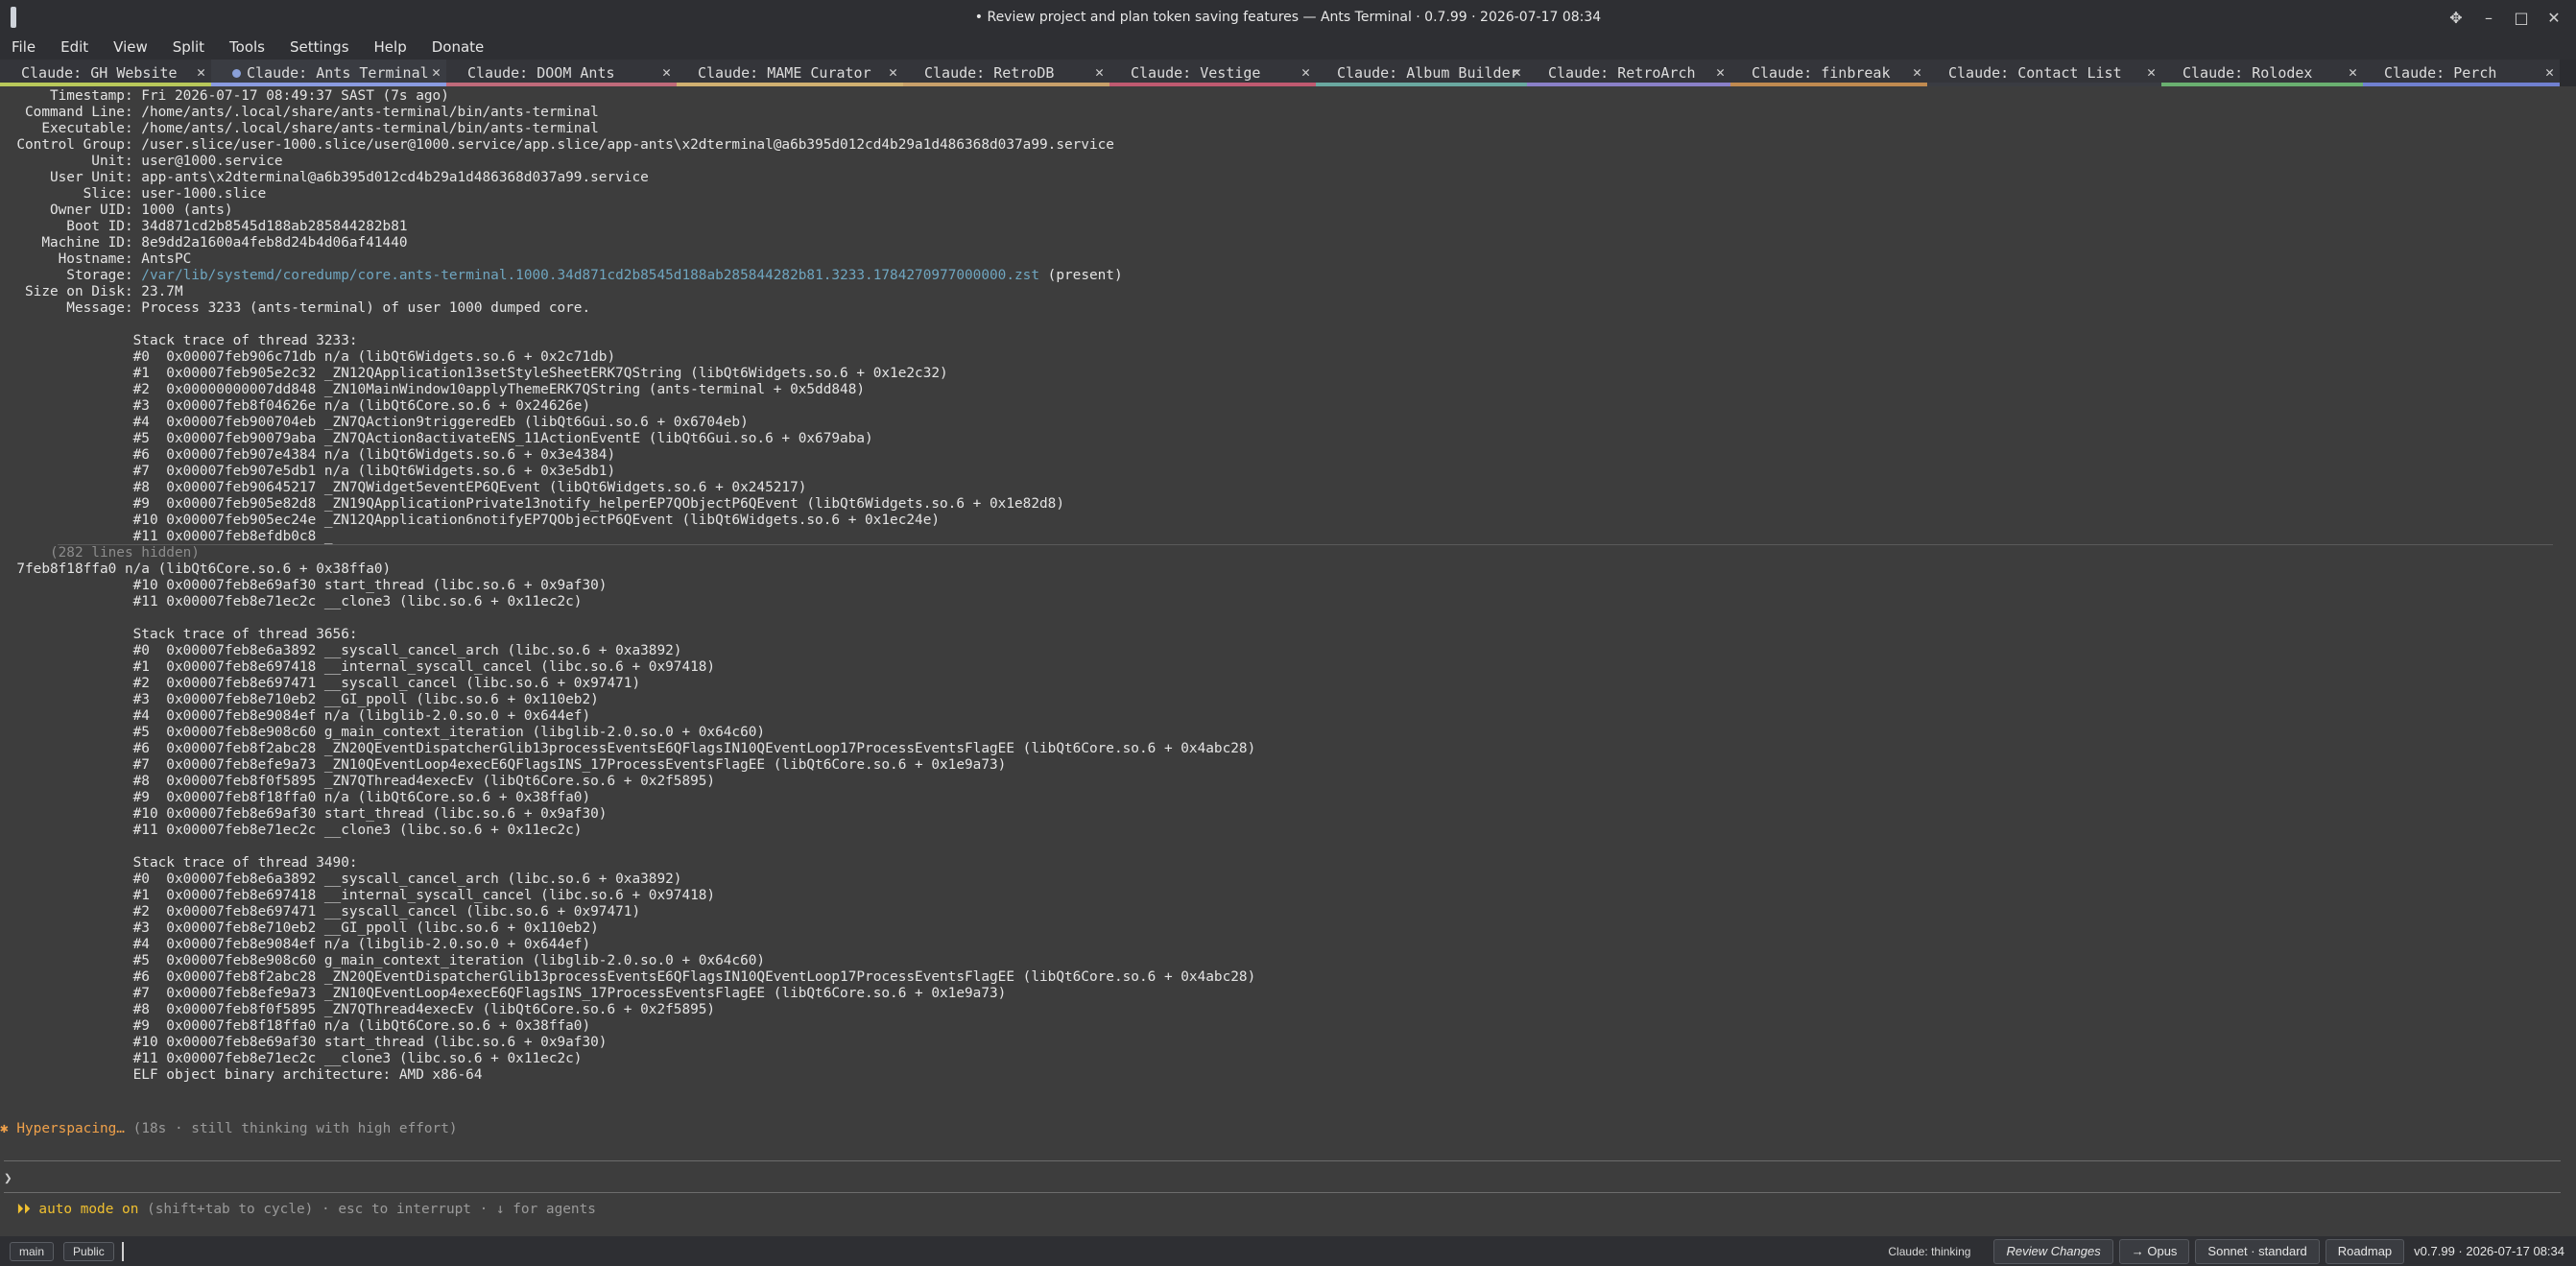 The image size is (2576, 1266). What do you see at coordinates (561, 73) in the screenshot?
I see `tab-doom-ants: Claude: DOOM Ants ✕` at bounding box center [561, 73].